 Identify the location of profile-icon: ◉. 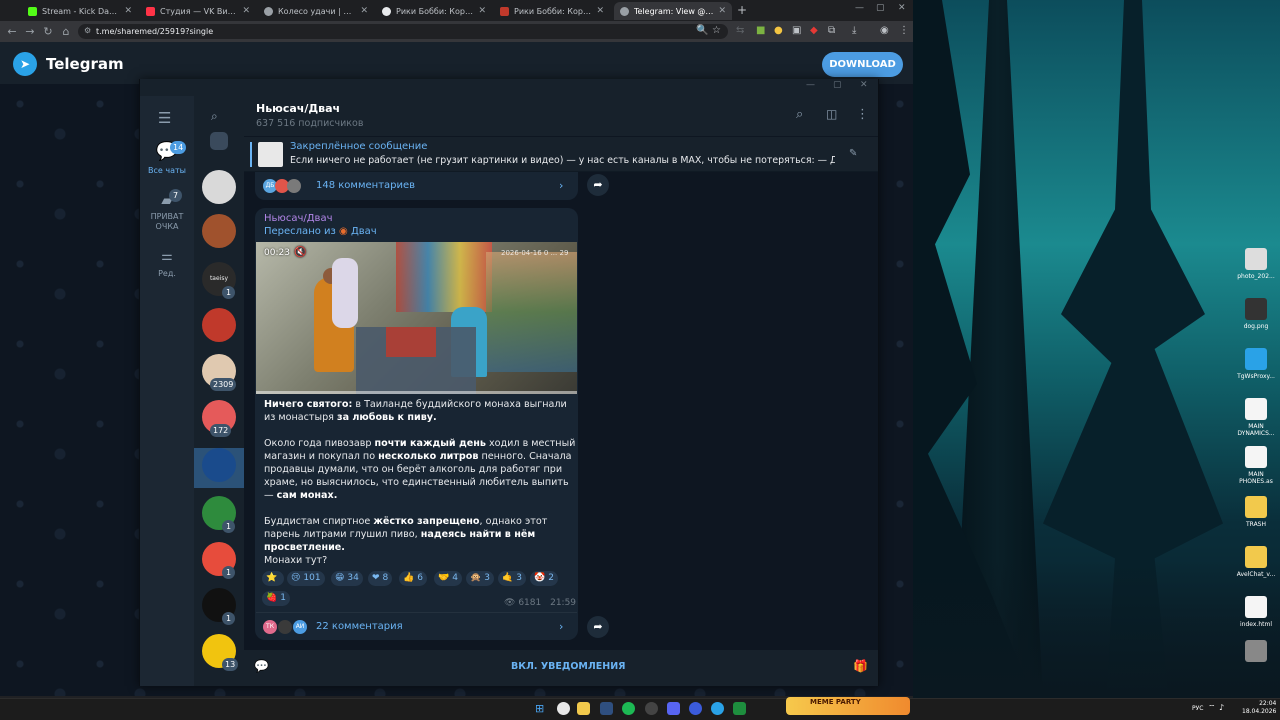
(884, 30).